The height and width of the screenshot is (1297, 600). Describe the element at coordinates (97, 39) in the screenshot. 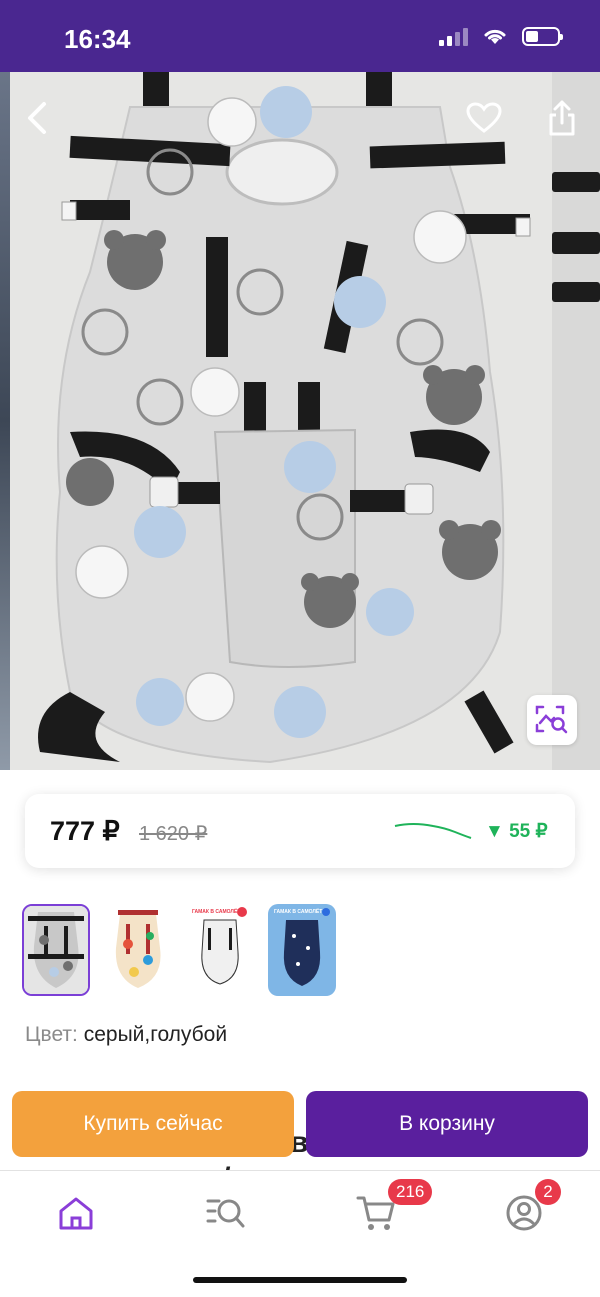

I see `status-time: 16:34` at that location.